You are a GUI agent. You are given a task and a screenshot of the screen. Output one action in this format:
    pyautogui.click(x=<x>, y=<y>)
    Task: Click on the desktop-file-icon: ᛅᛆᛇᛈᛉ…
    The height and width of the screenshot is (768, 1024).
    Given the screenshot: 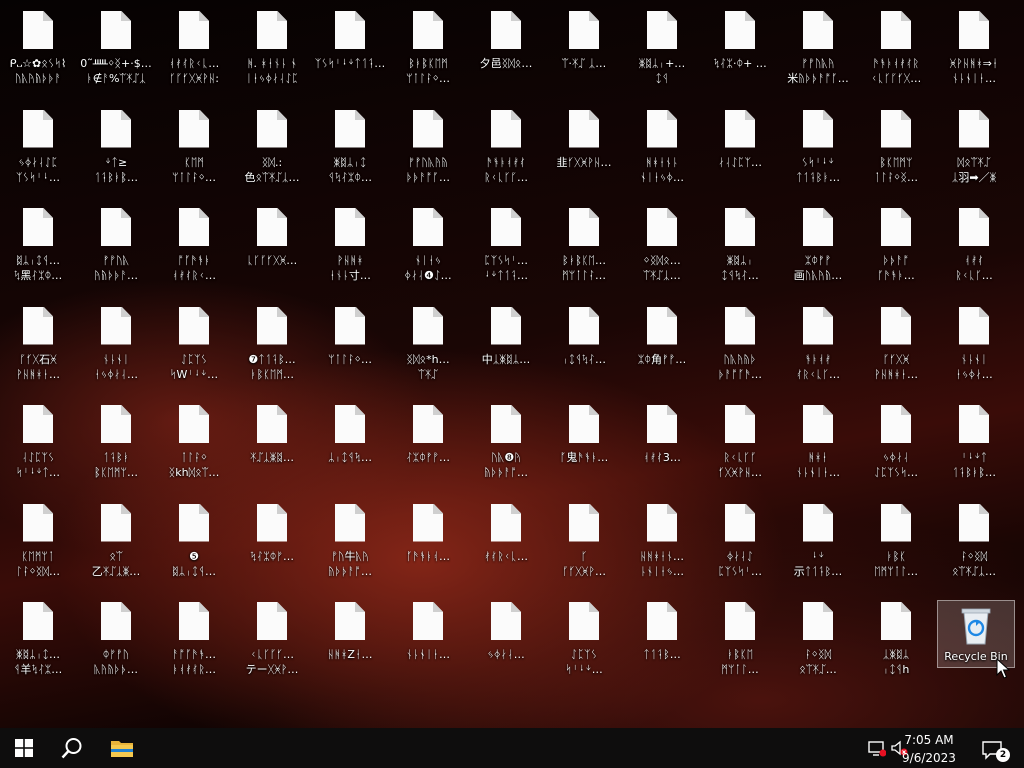 What is the action you would take?
    pyautogui.click(x=740, y=147)
    